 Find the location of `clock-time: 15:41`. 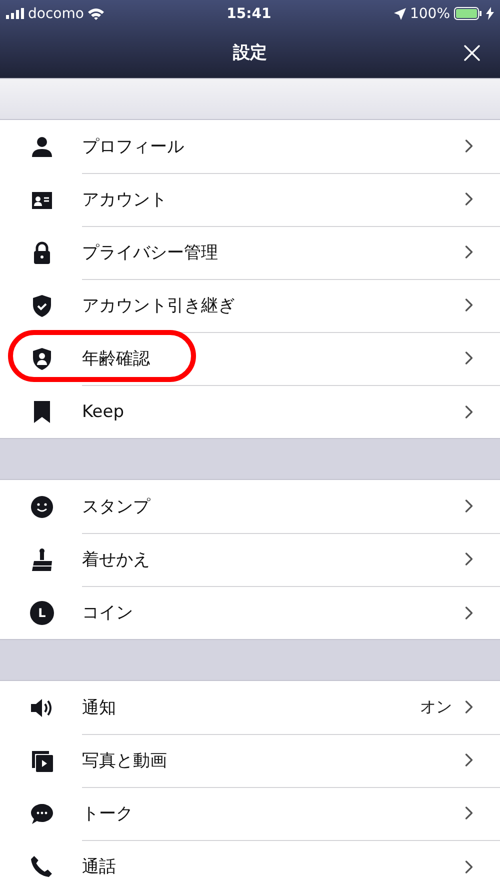

clock-time: 15:41 is located at coordinates (249, 14).